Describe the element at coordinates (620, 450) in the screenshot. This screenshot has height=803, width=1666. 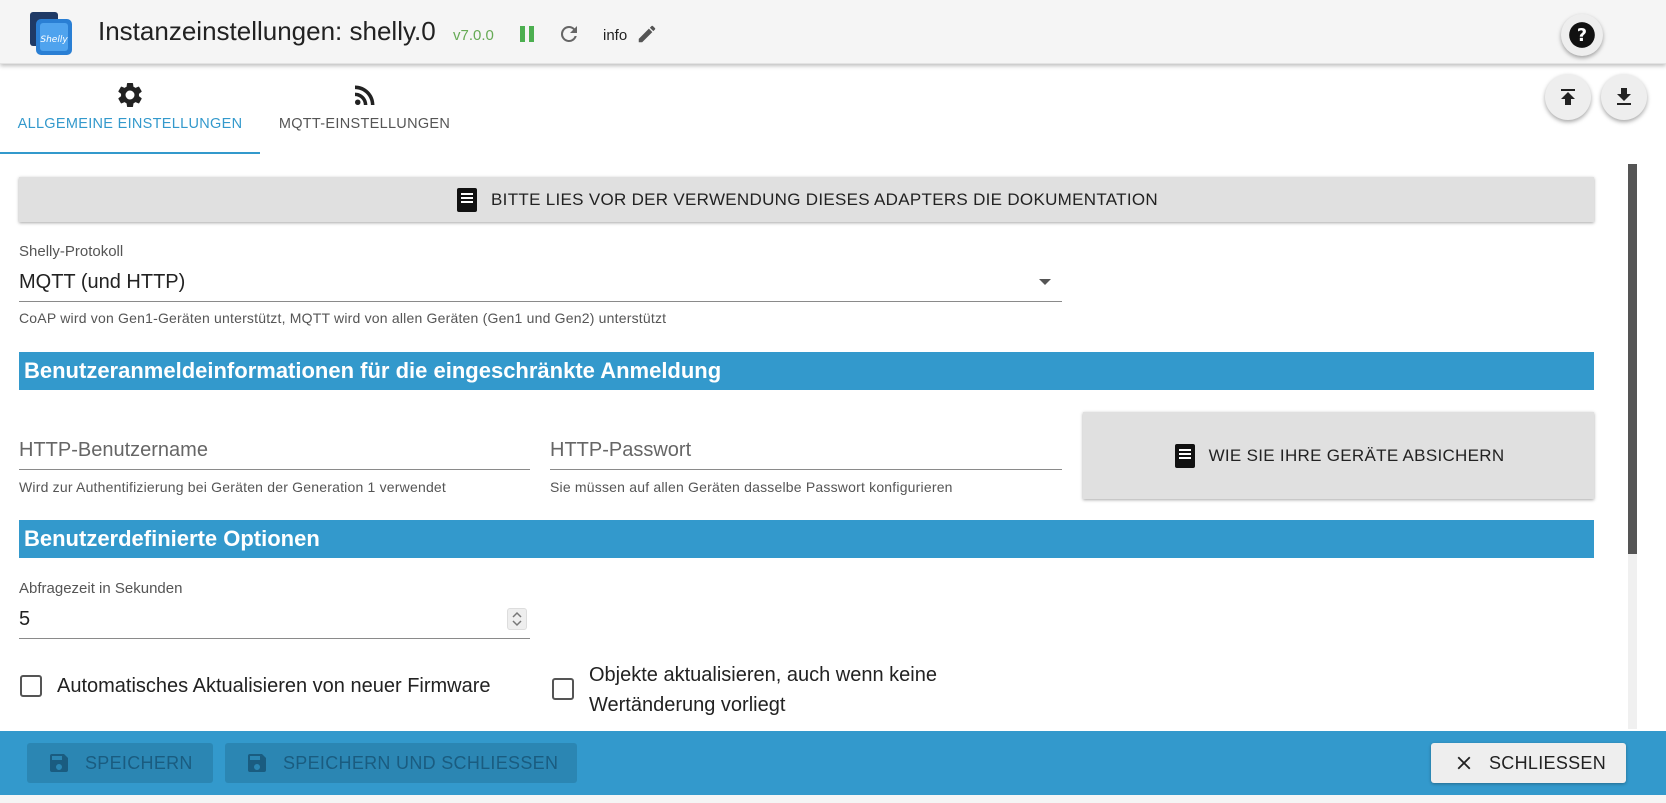
I see `http-password-input: HTTP-Passwort` at that location.